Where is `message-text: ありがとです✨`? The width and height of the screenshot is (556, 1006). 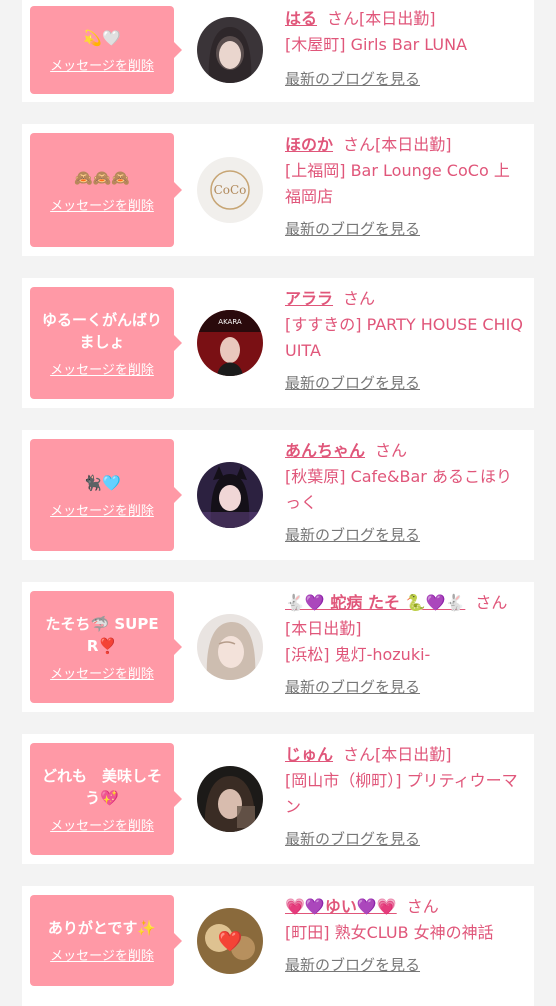 message-text: ありがとです✨ is located at coordinates (102, 928).